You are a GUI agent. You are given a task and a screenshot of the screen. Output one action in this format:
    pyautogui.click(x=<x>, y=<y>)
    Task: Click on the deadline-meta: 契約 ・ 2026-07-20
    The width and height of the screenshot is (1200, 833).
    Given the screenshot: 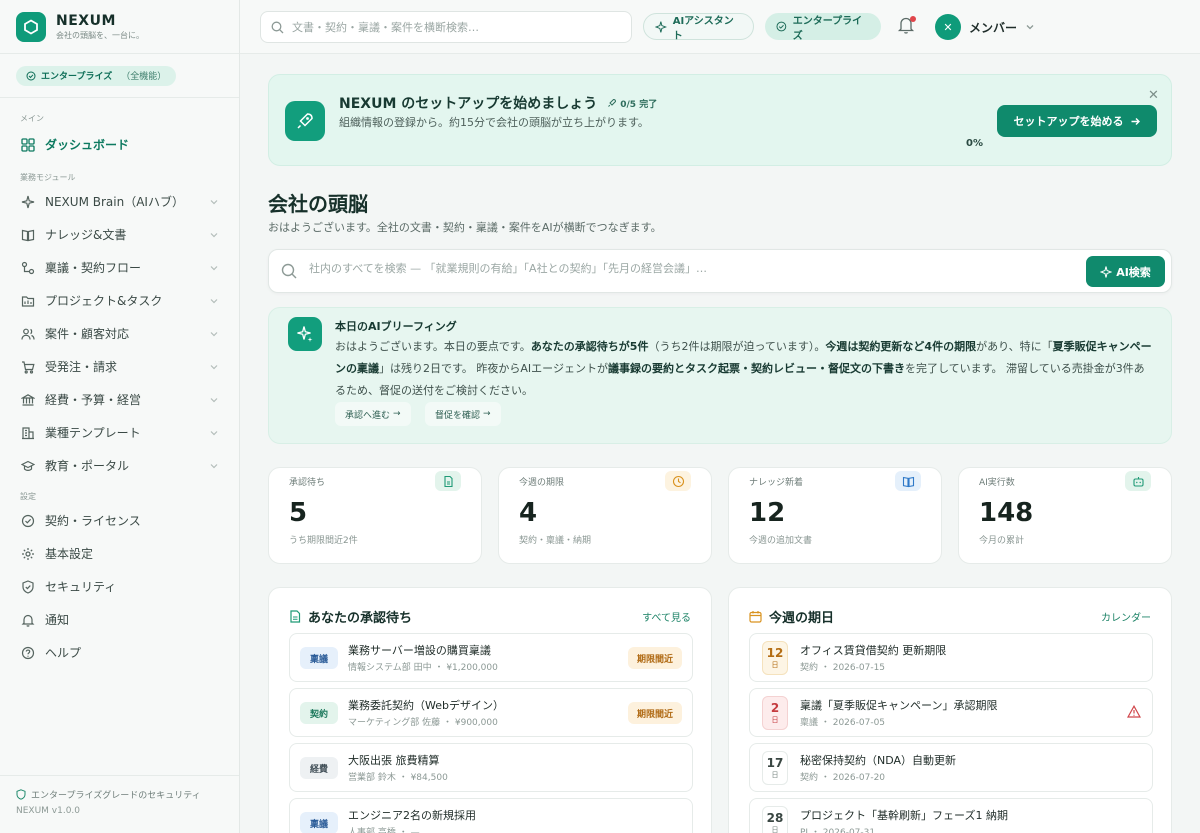 What is the action you would take?
    pyautogui.click(x=843, y=778)
    